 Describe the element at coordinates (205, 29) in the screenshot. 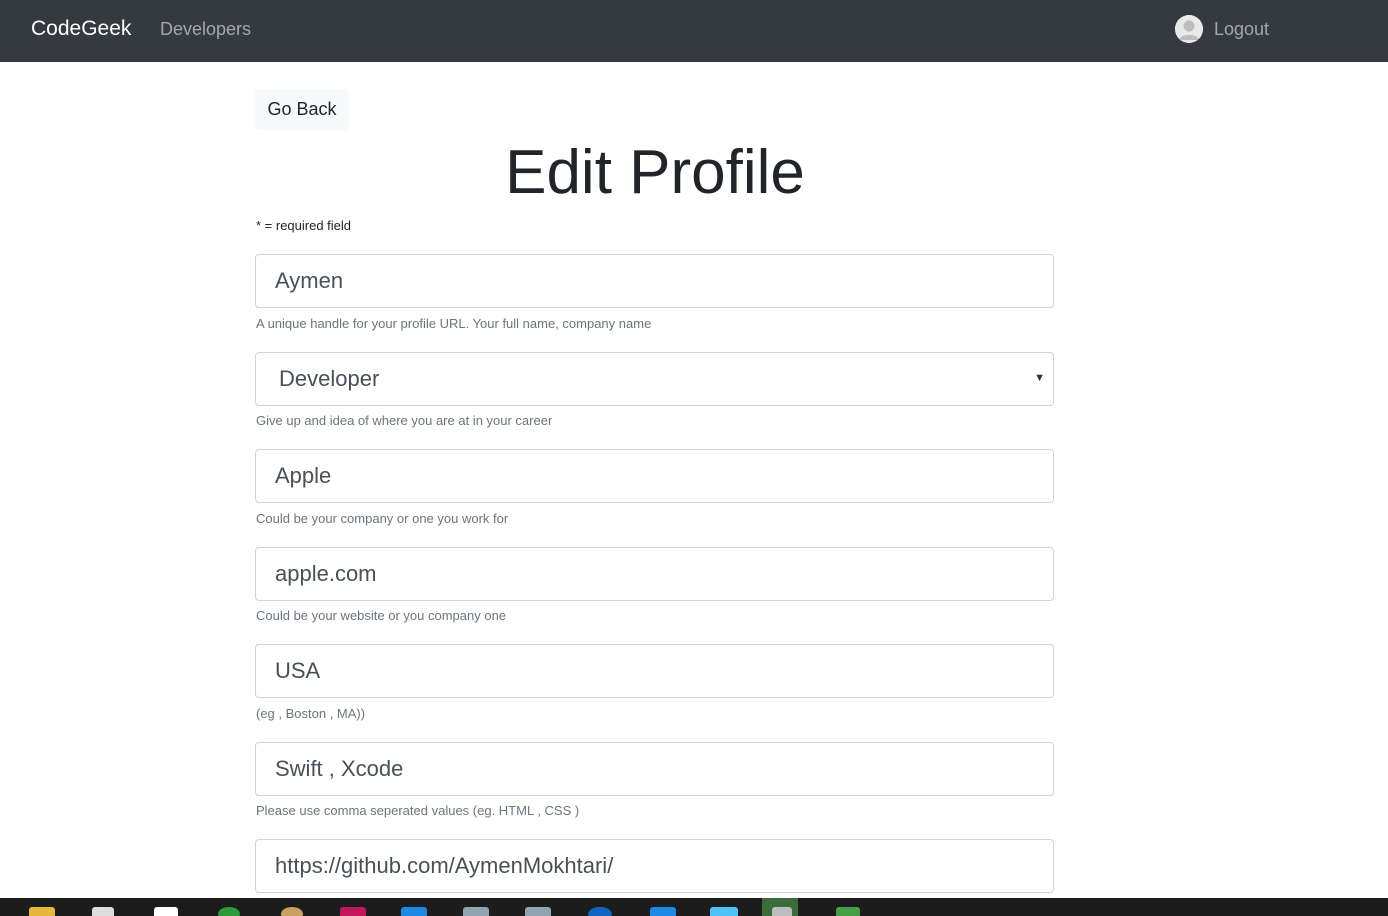

I see `developers-link: Developers` at that location.